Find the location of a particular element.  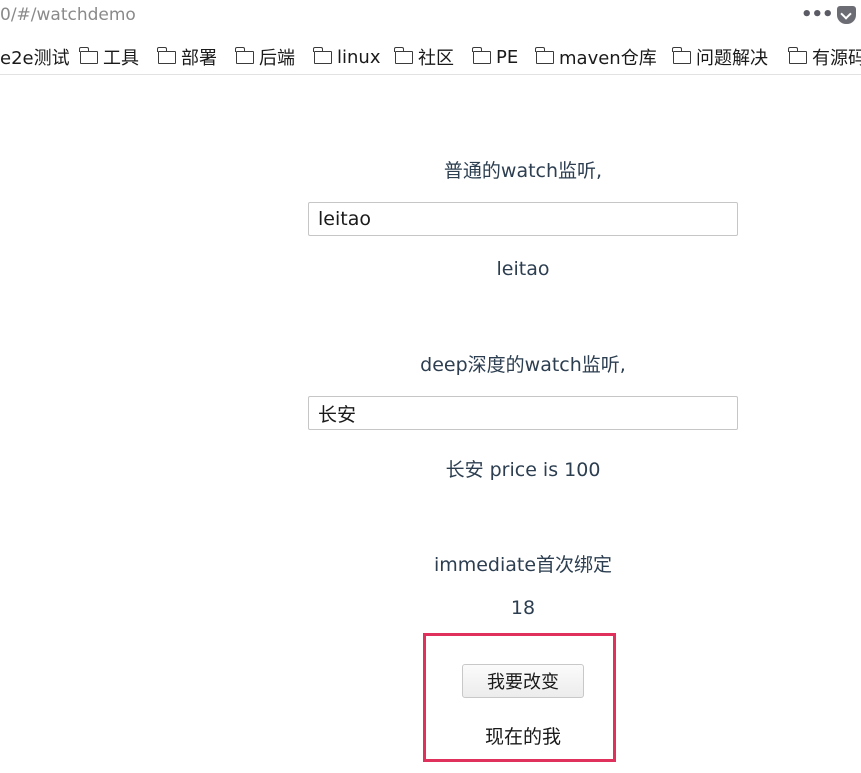

immediate-watch-heading: immediate首次绑定 is located at coordinates (523, 565).